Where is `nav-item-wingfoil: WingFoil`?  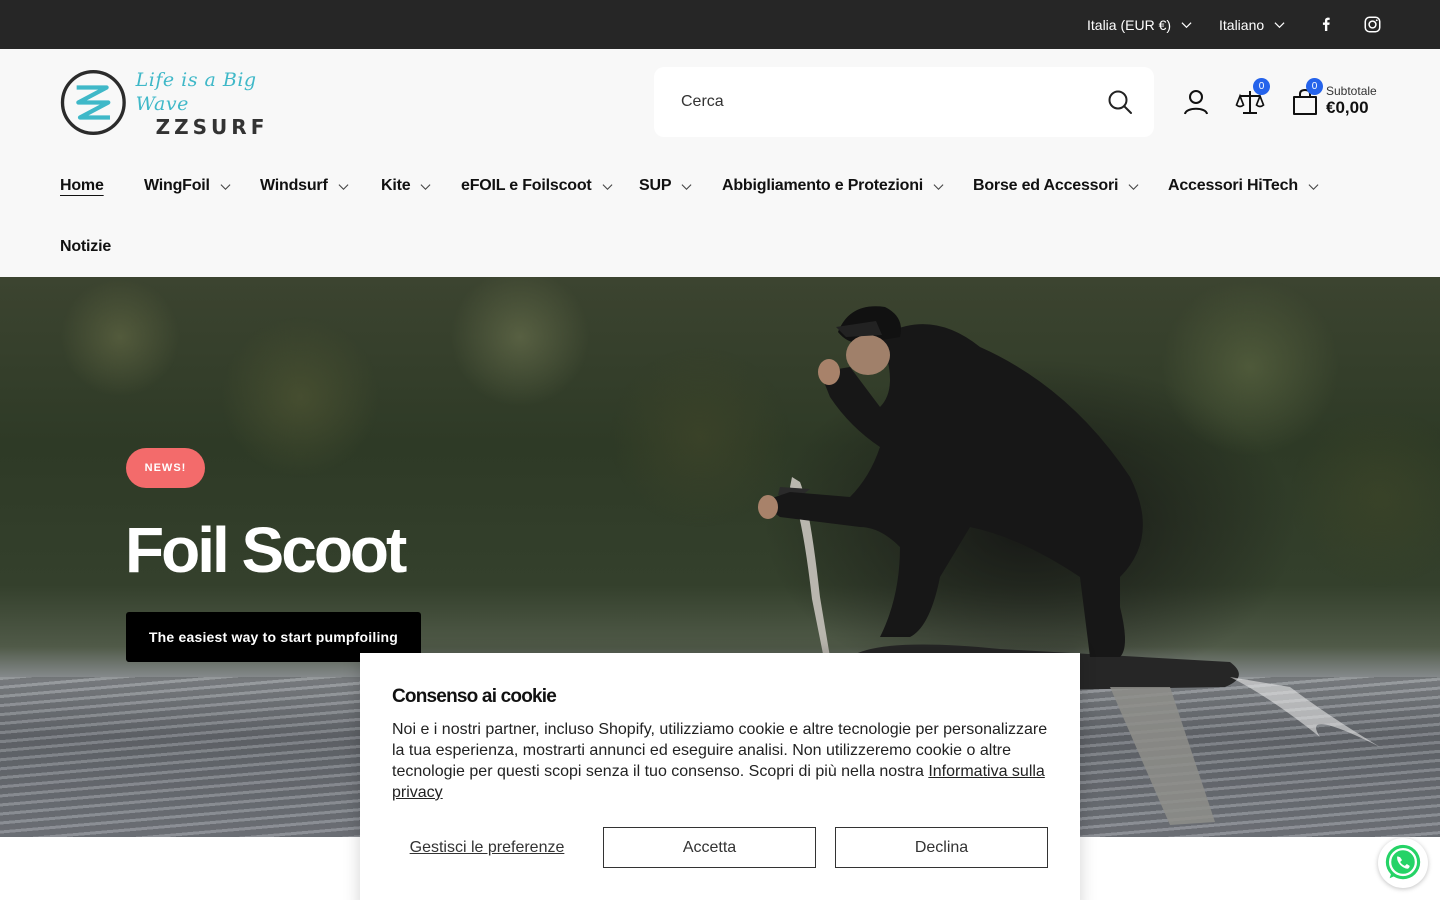 nav-item-wingfoil: WingFoil is located at coordinates (187, 186).